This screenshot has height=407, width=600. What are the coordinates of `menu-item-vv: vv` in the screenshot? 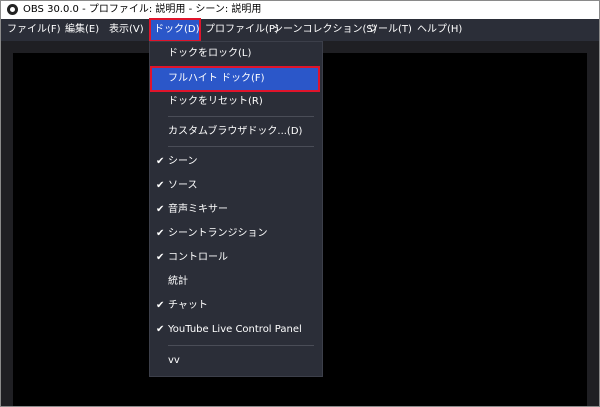 It's located at (236, 361).